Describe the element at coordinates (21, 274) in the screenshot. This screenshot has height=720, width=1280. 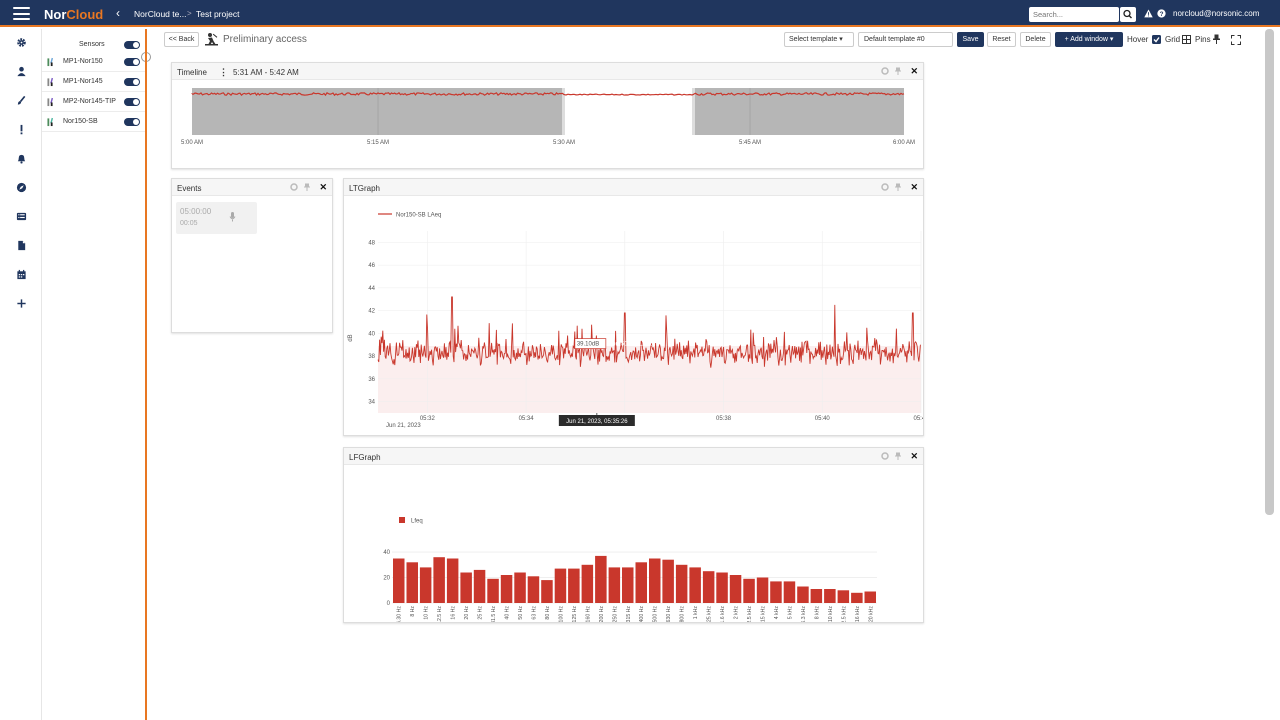
I see `calendar-icon` at that location.